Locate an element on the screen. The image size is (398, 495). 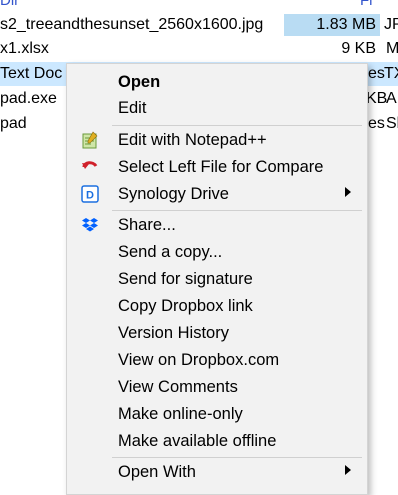
file-size: 1.83 MB is located at coordinates (332, 25).